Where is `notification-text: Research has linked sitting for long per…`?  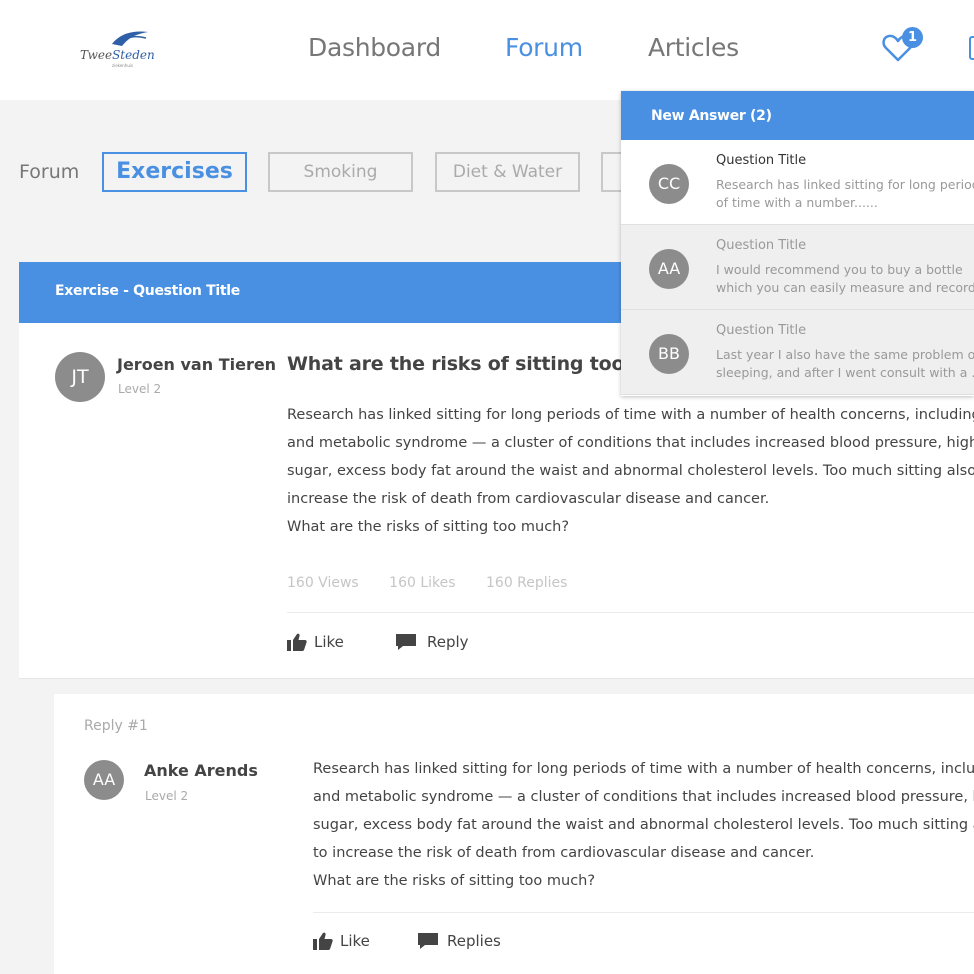
notification-text: Research has linked sitting for long per… is located at coordinates (845, 194).